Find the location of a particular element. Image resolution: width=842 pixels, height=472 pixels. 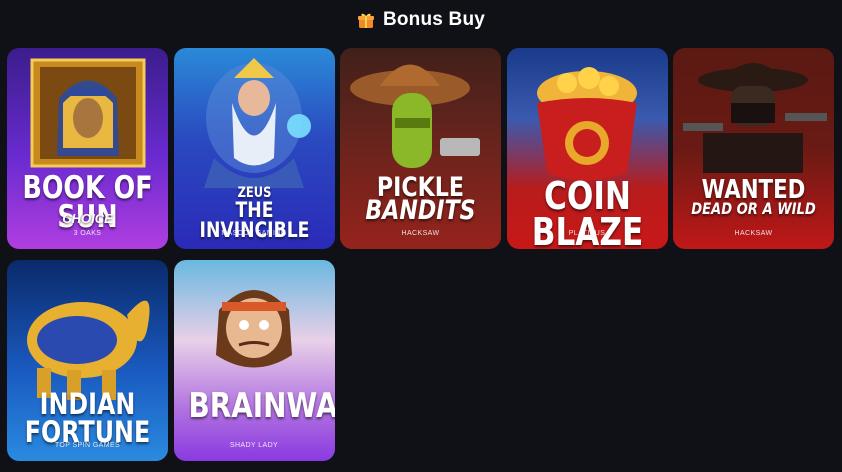

game-card-indian-fortune: INDIAN FORTUNE TOP SPIN GAMES is located at coordinates (87, 360).